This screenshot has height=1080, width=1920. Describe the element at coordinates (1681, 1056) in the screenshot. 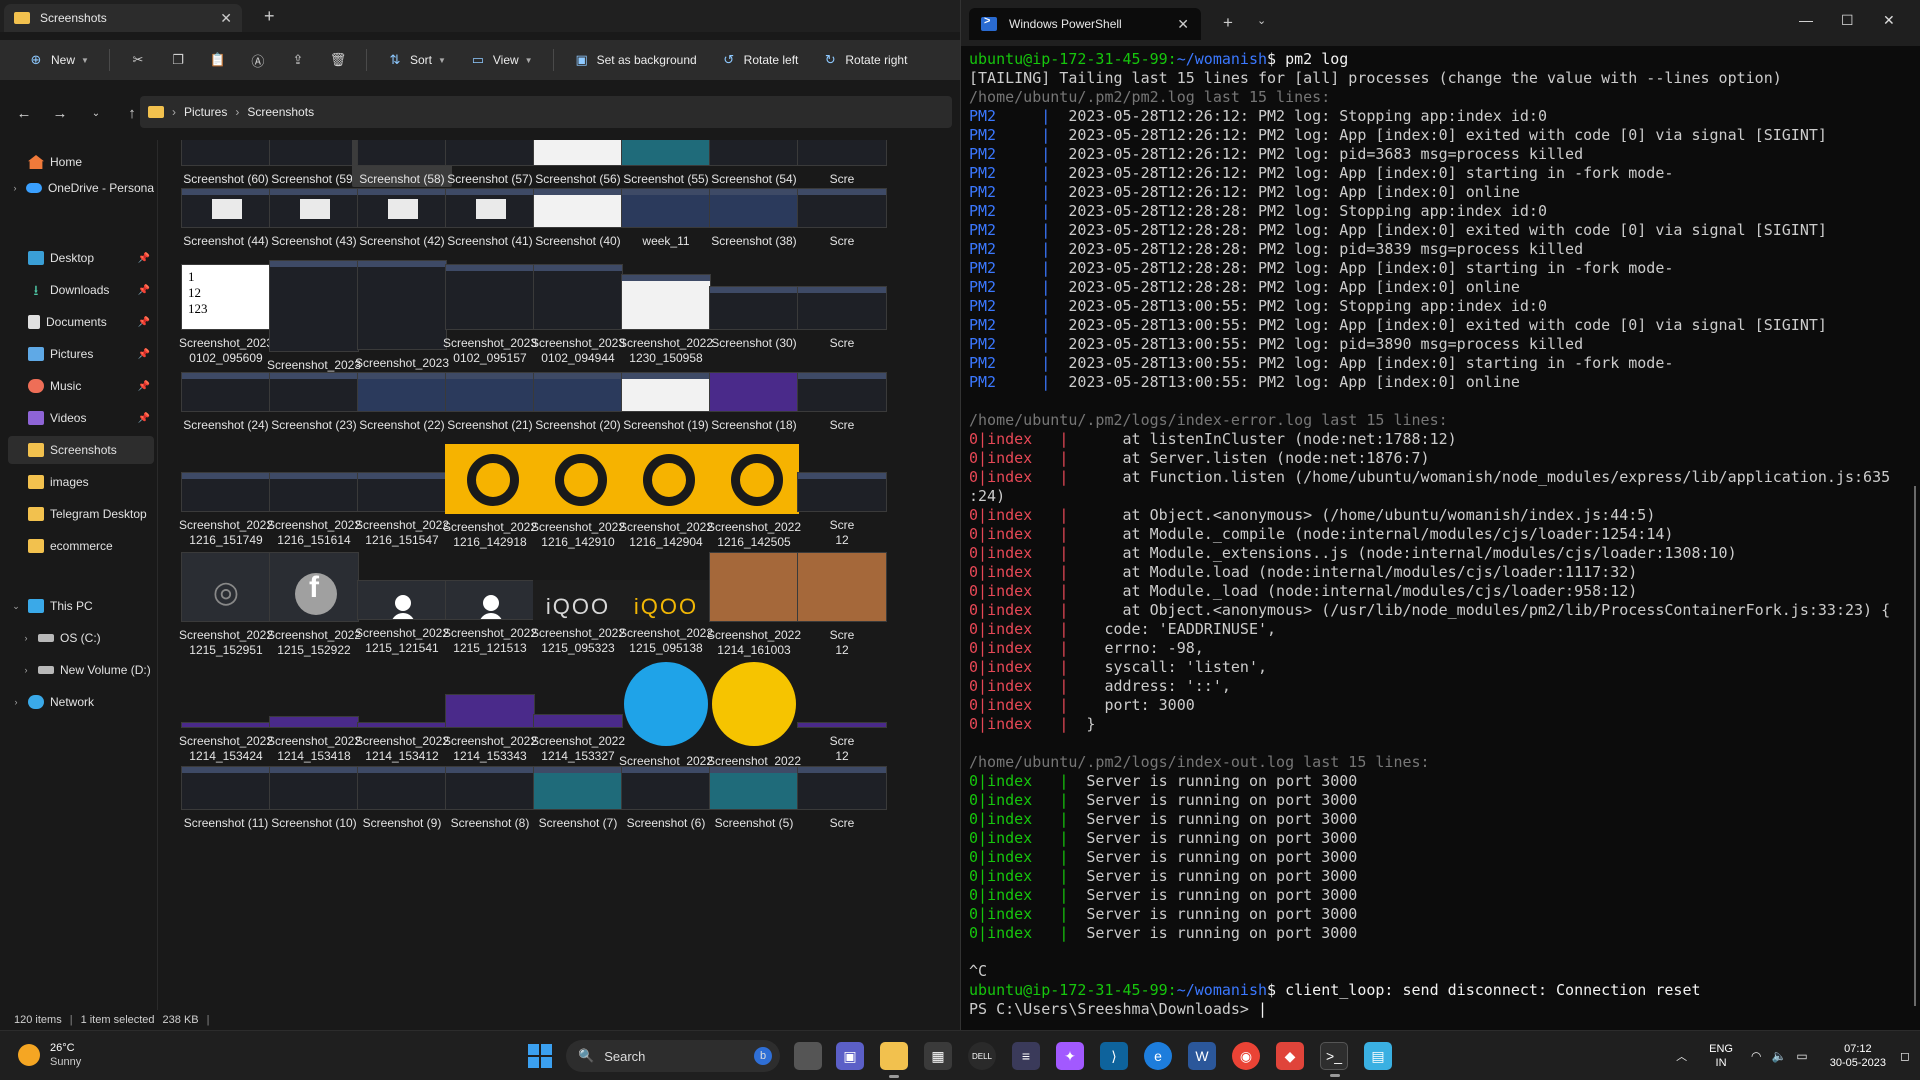

I see `chevron-up-icon: ︿` at that location.